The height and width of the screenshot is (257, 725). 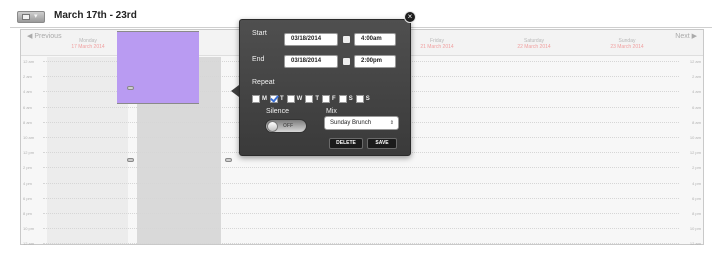 I want to click on hour-label-right: 2 am, so click(x=696, y=77).